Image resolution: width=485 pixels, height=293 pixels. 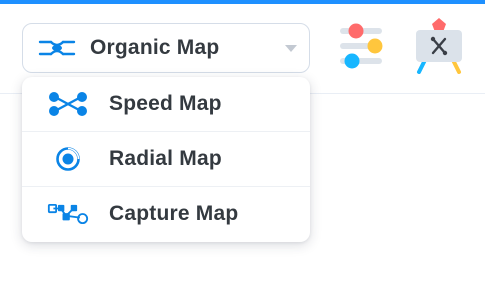 What do you see at coordinates (291, 48) in the screenshot?
I see `chevron-down-icon` at bounding box center [291, 48].